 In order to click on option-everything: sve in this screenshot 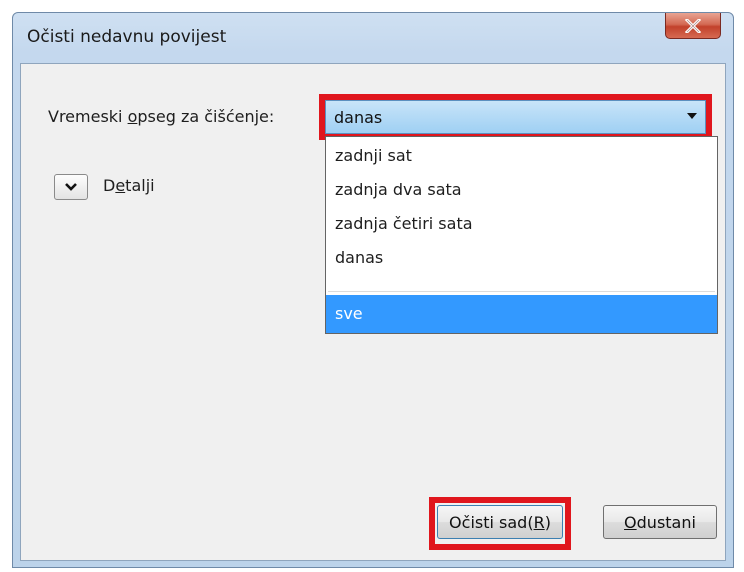, I will do `click(521, 314)`.